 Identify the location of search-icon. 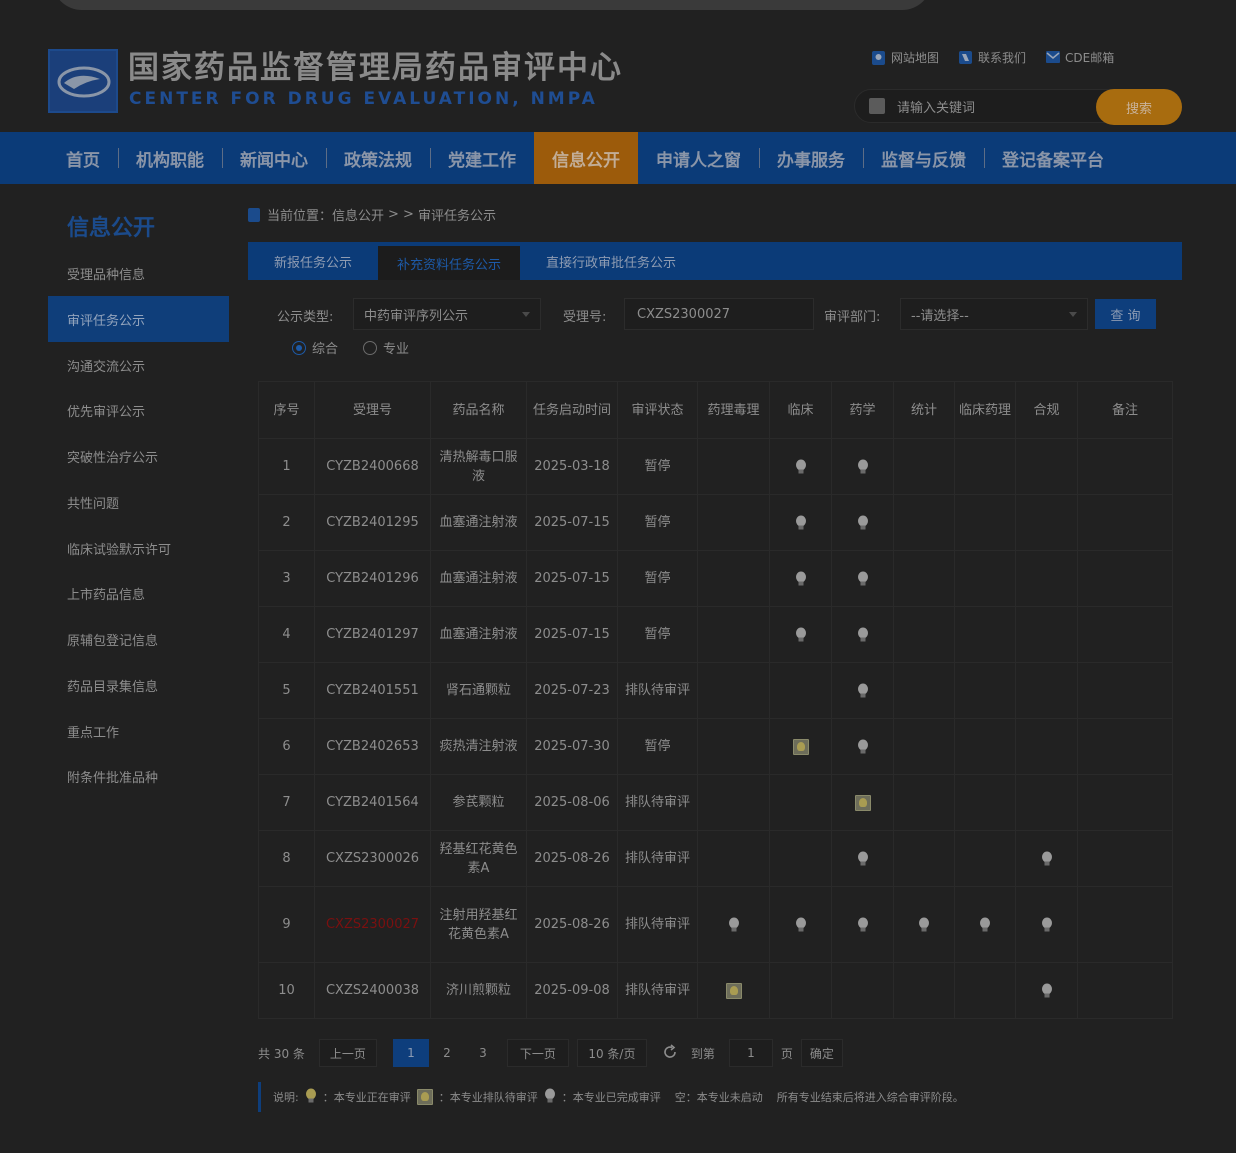
(877, 106).